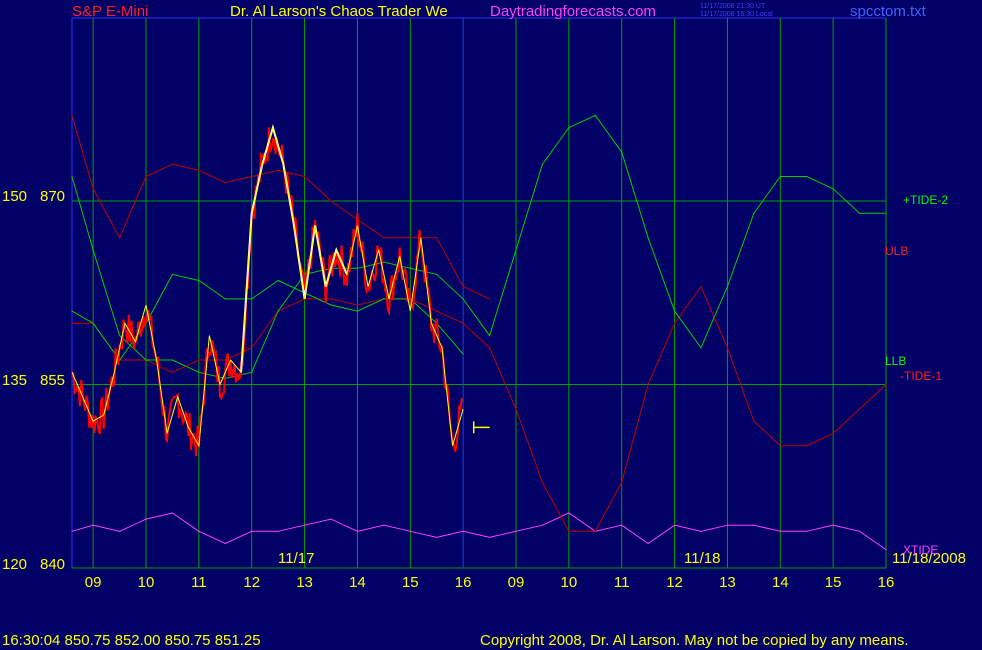  I want to click on x-tick-label: 13, so click(304, 582).